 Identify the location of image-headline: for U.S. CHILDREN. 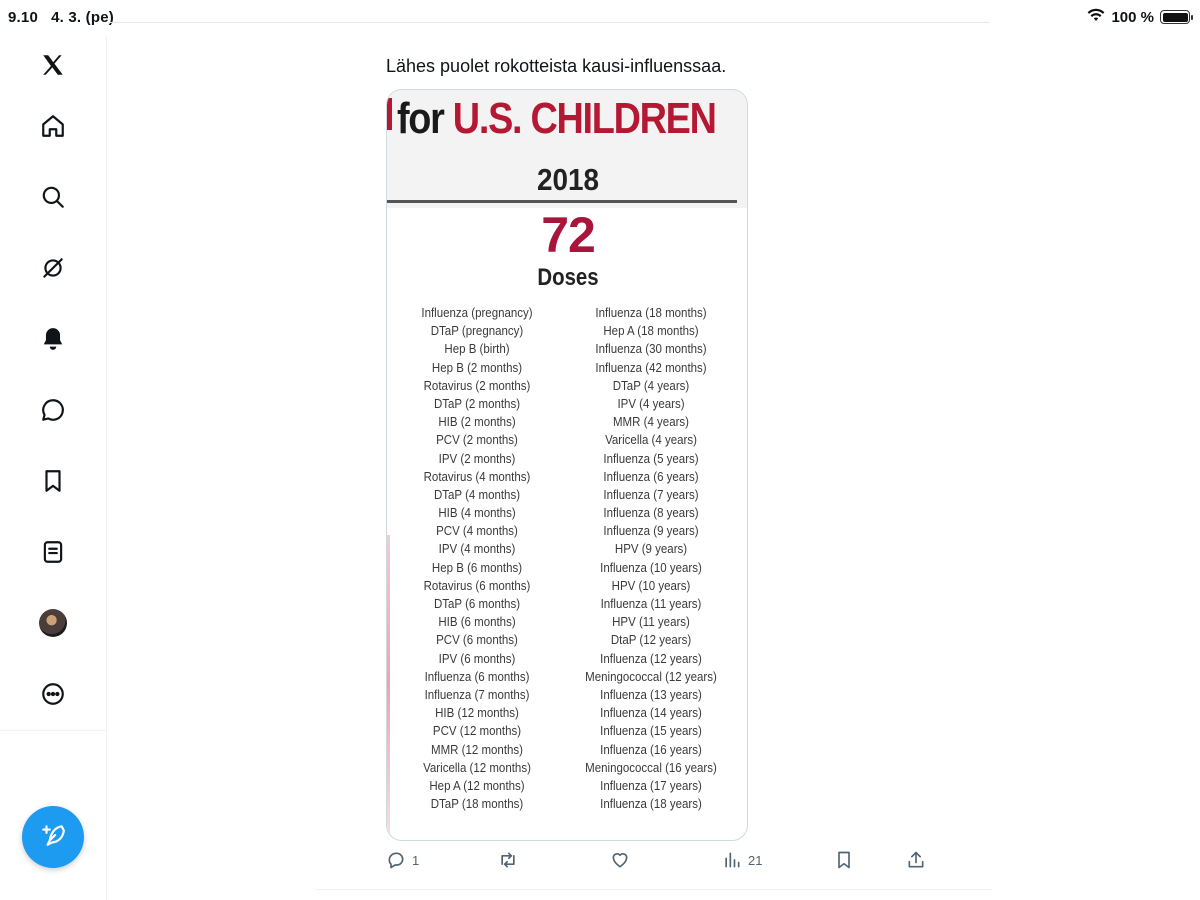
(557, 119).